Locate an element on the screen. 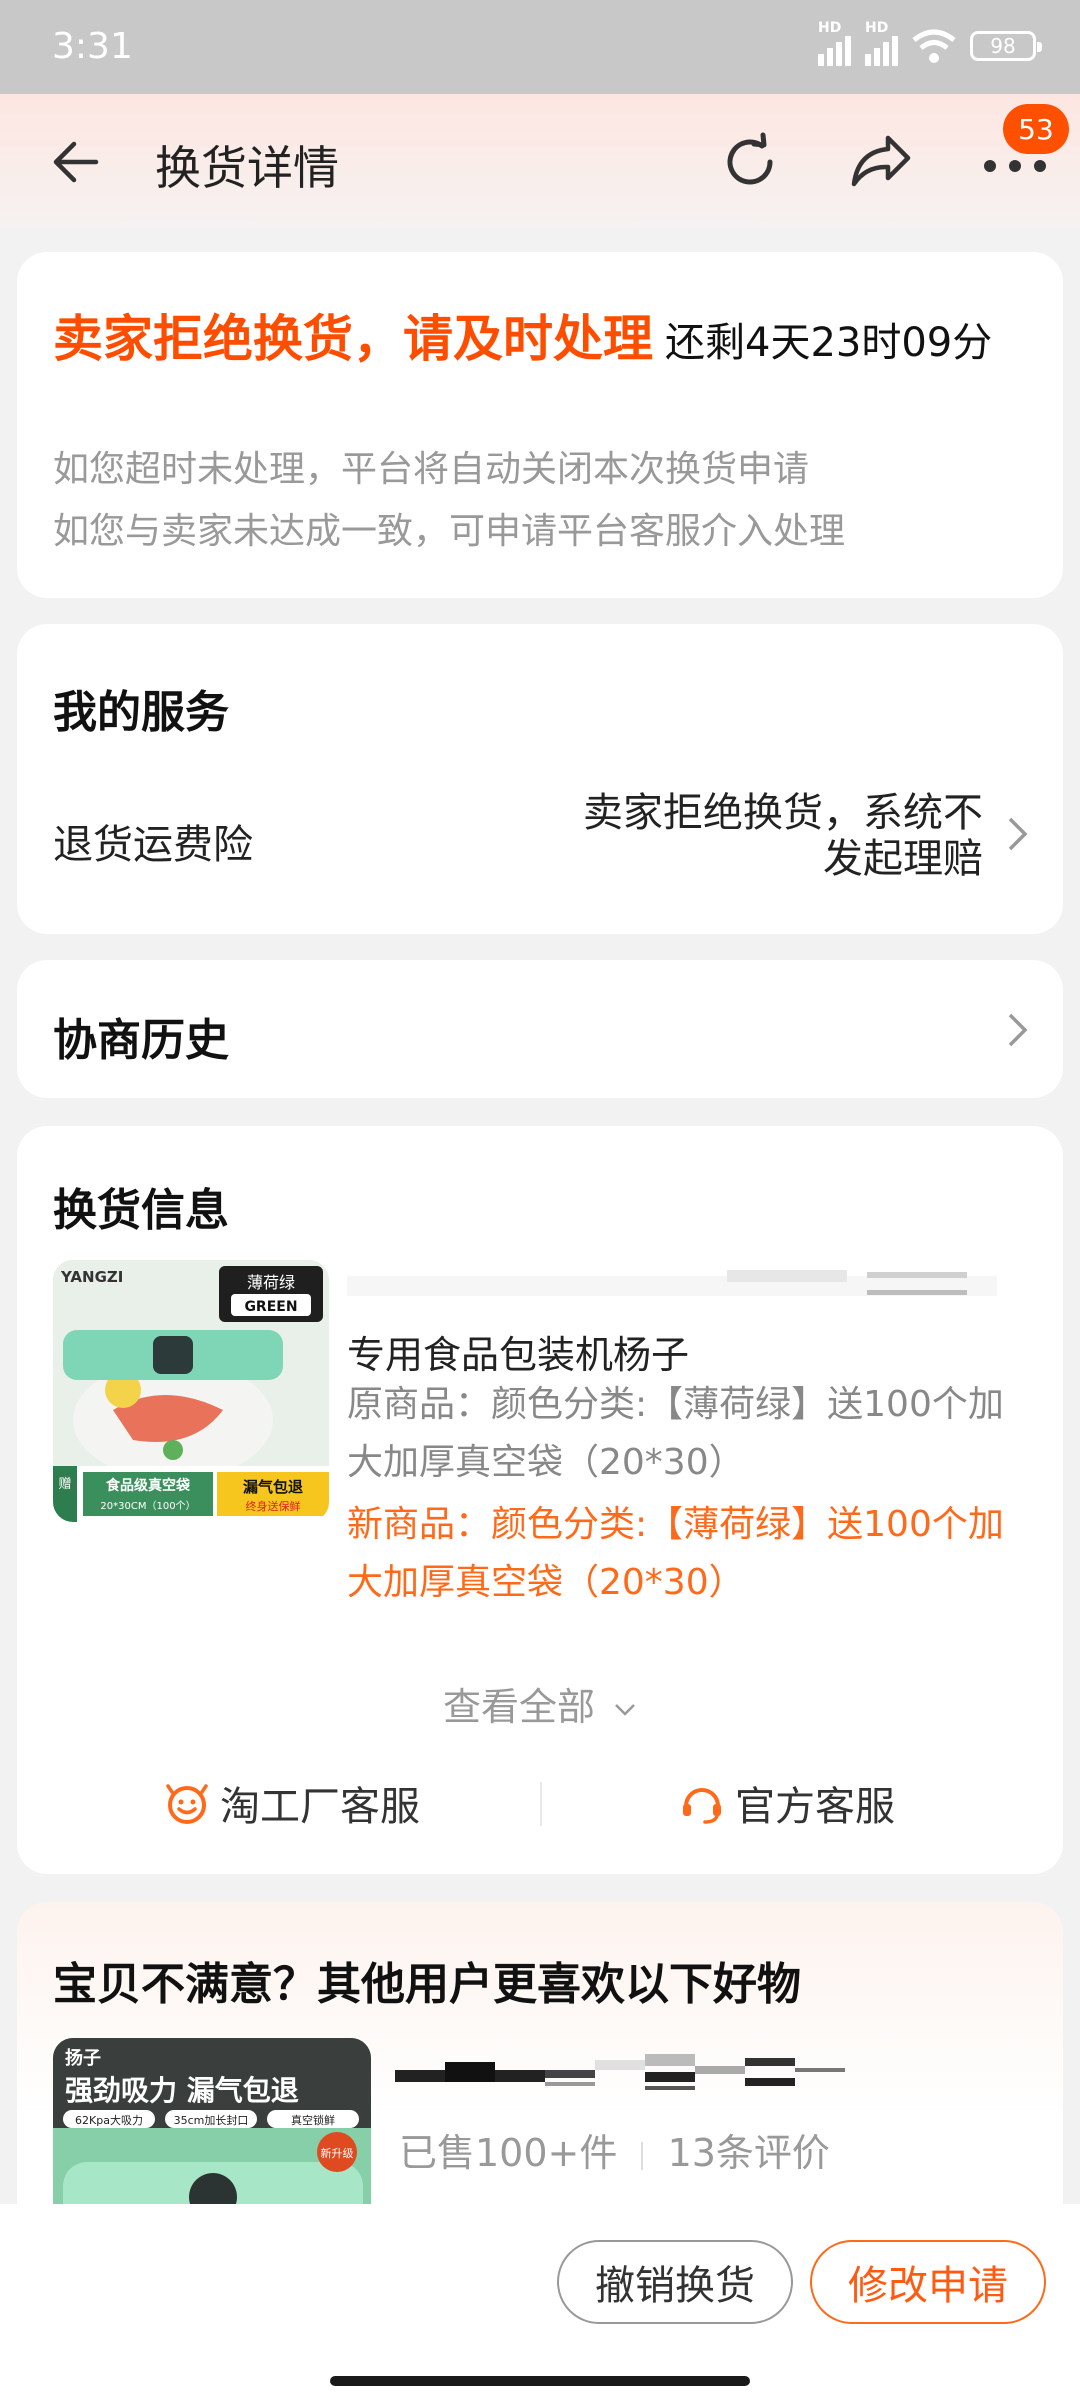 The image size is (1080, 2400). signal-icon-2: HD is located at coordinates (881, 43).